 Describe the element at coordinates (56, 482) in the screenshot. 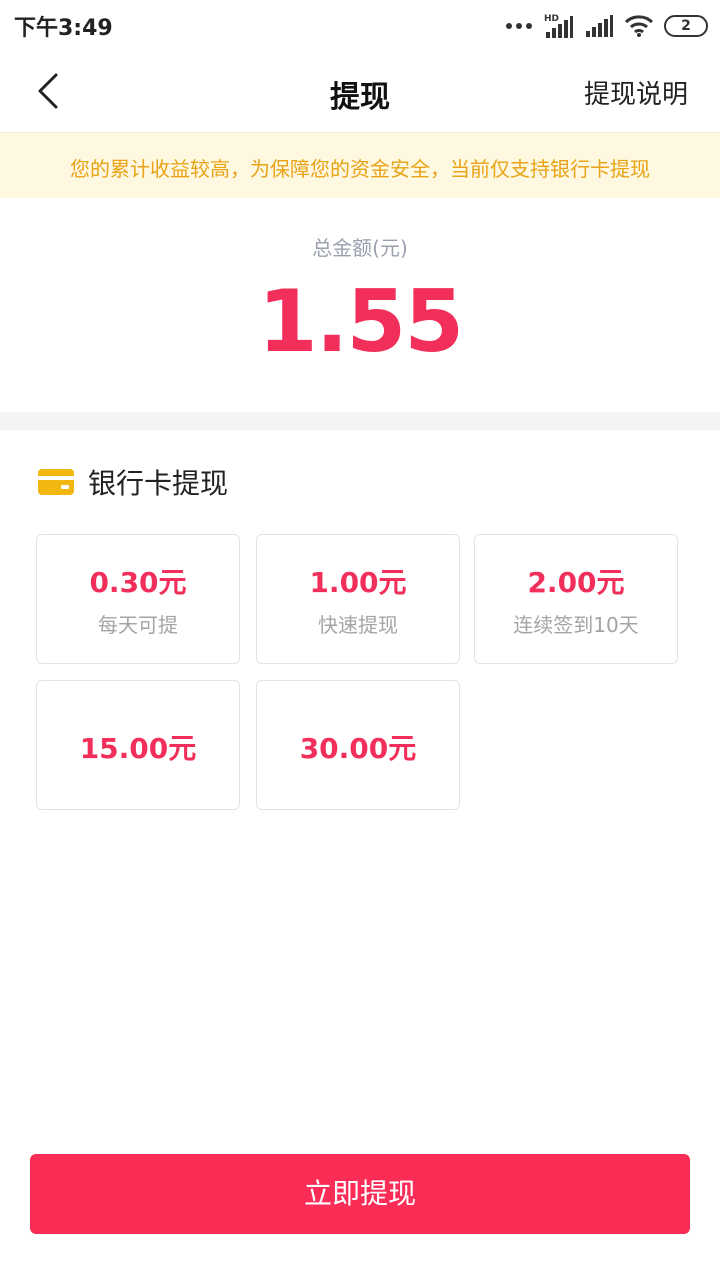

I see `bank-card-icon` at that location.